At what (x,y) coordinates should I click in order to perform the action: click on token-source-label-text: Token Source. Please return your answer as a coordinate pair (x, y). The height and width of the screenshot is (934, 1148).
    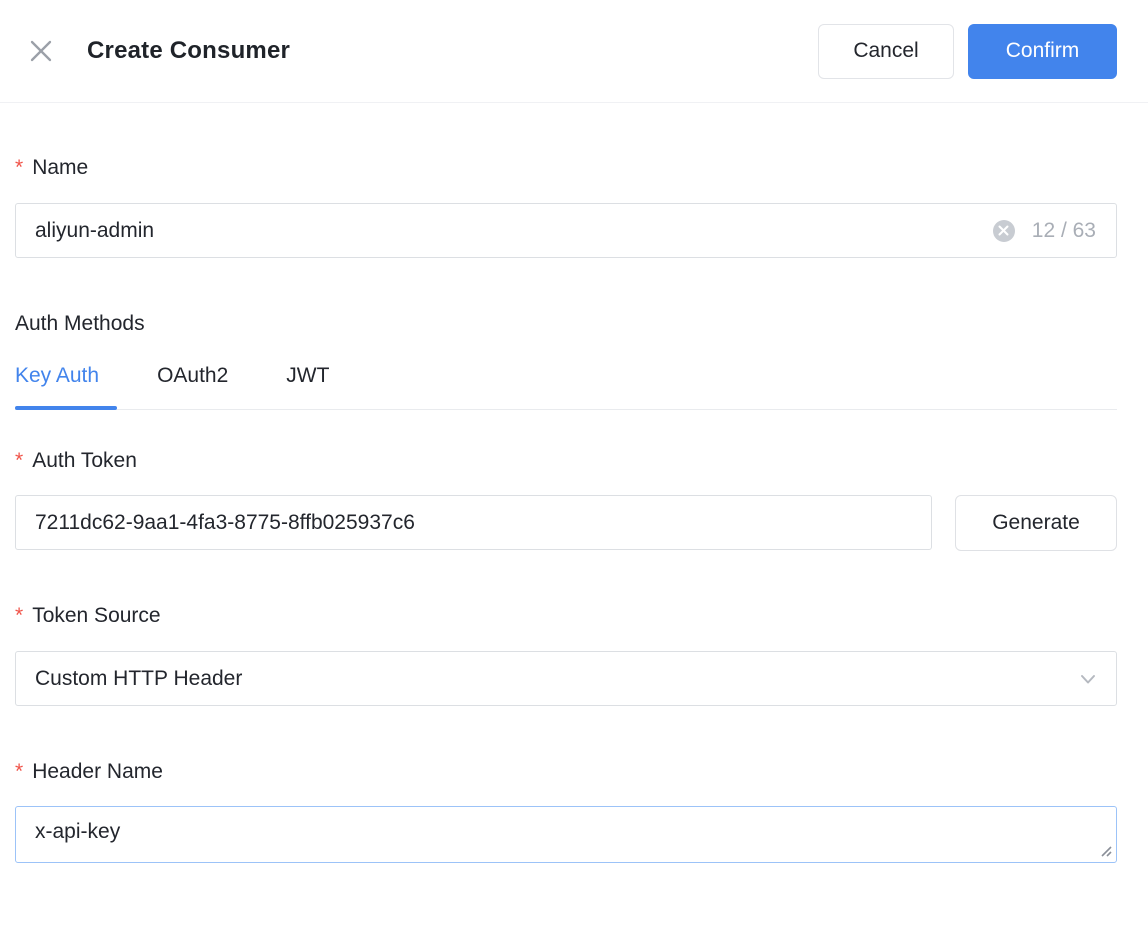
    Looking at the image, I should click on (96, 615).